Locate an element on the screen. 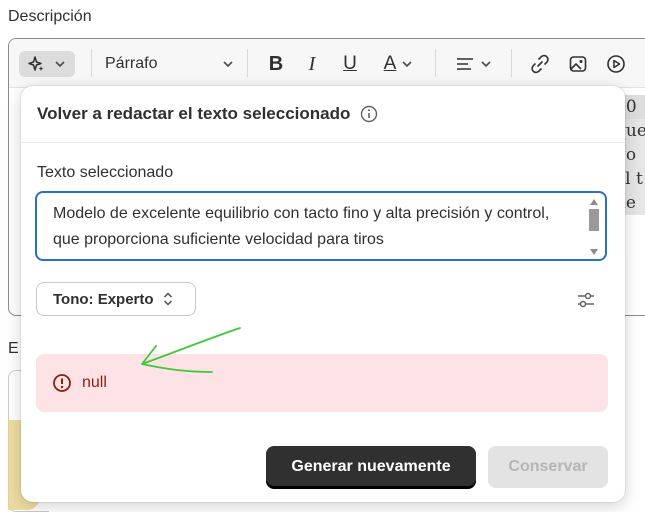 This screenshot has height=512, width=645. second-field-label: E is located at coordinates (13, 348).